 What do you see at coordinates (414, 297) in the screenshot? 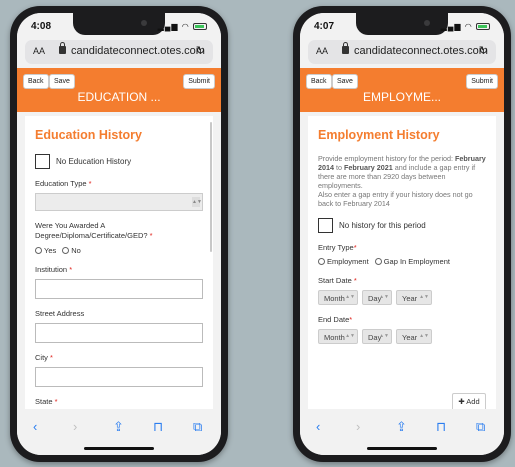
I see `start-year-select: Year ▲▼` at bounding box center [414, 297].